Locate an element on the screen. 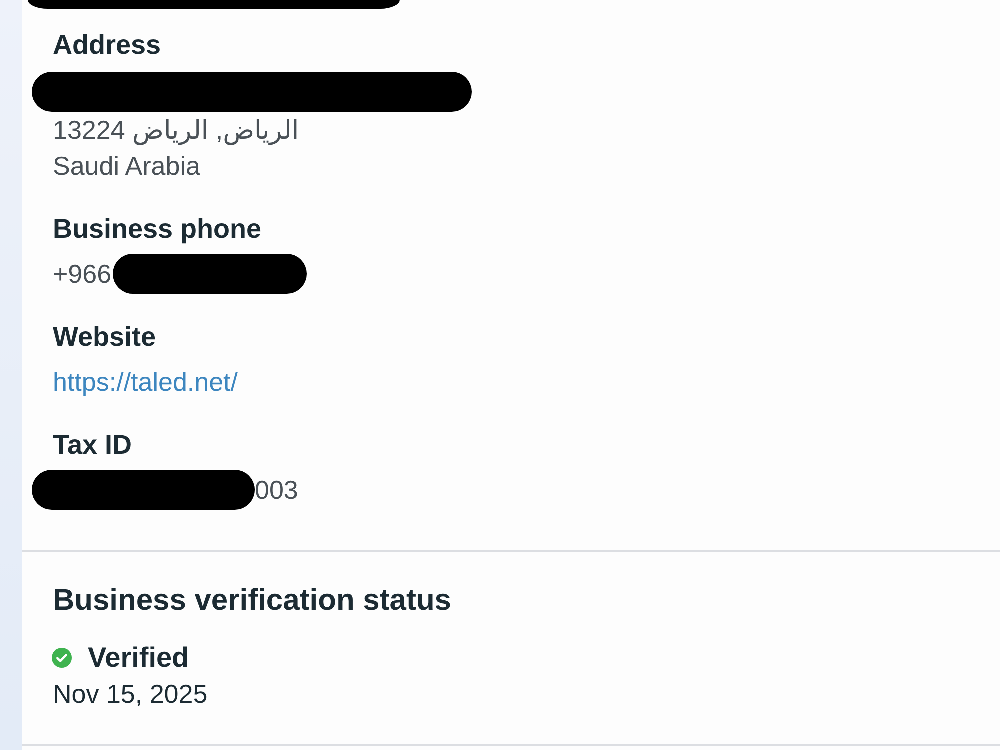 The image size is (1000, 750). status-label: Verified is located at coordinates (139, 658).